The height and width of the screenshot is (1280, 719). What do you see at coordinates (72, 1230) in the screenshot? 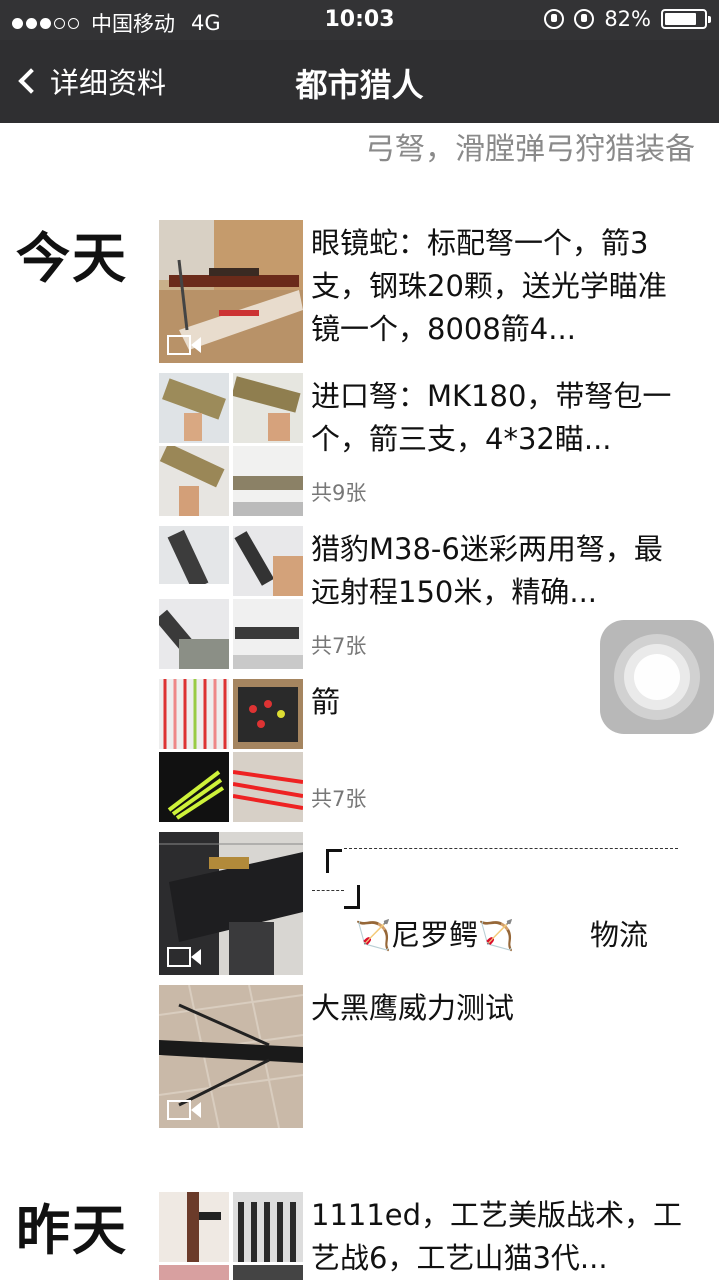
I see `day-label-yesterday: 昨天` at bounding box center [72, 1230].